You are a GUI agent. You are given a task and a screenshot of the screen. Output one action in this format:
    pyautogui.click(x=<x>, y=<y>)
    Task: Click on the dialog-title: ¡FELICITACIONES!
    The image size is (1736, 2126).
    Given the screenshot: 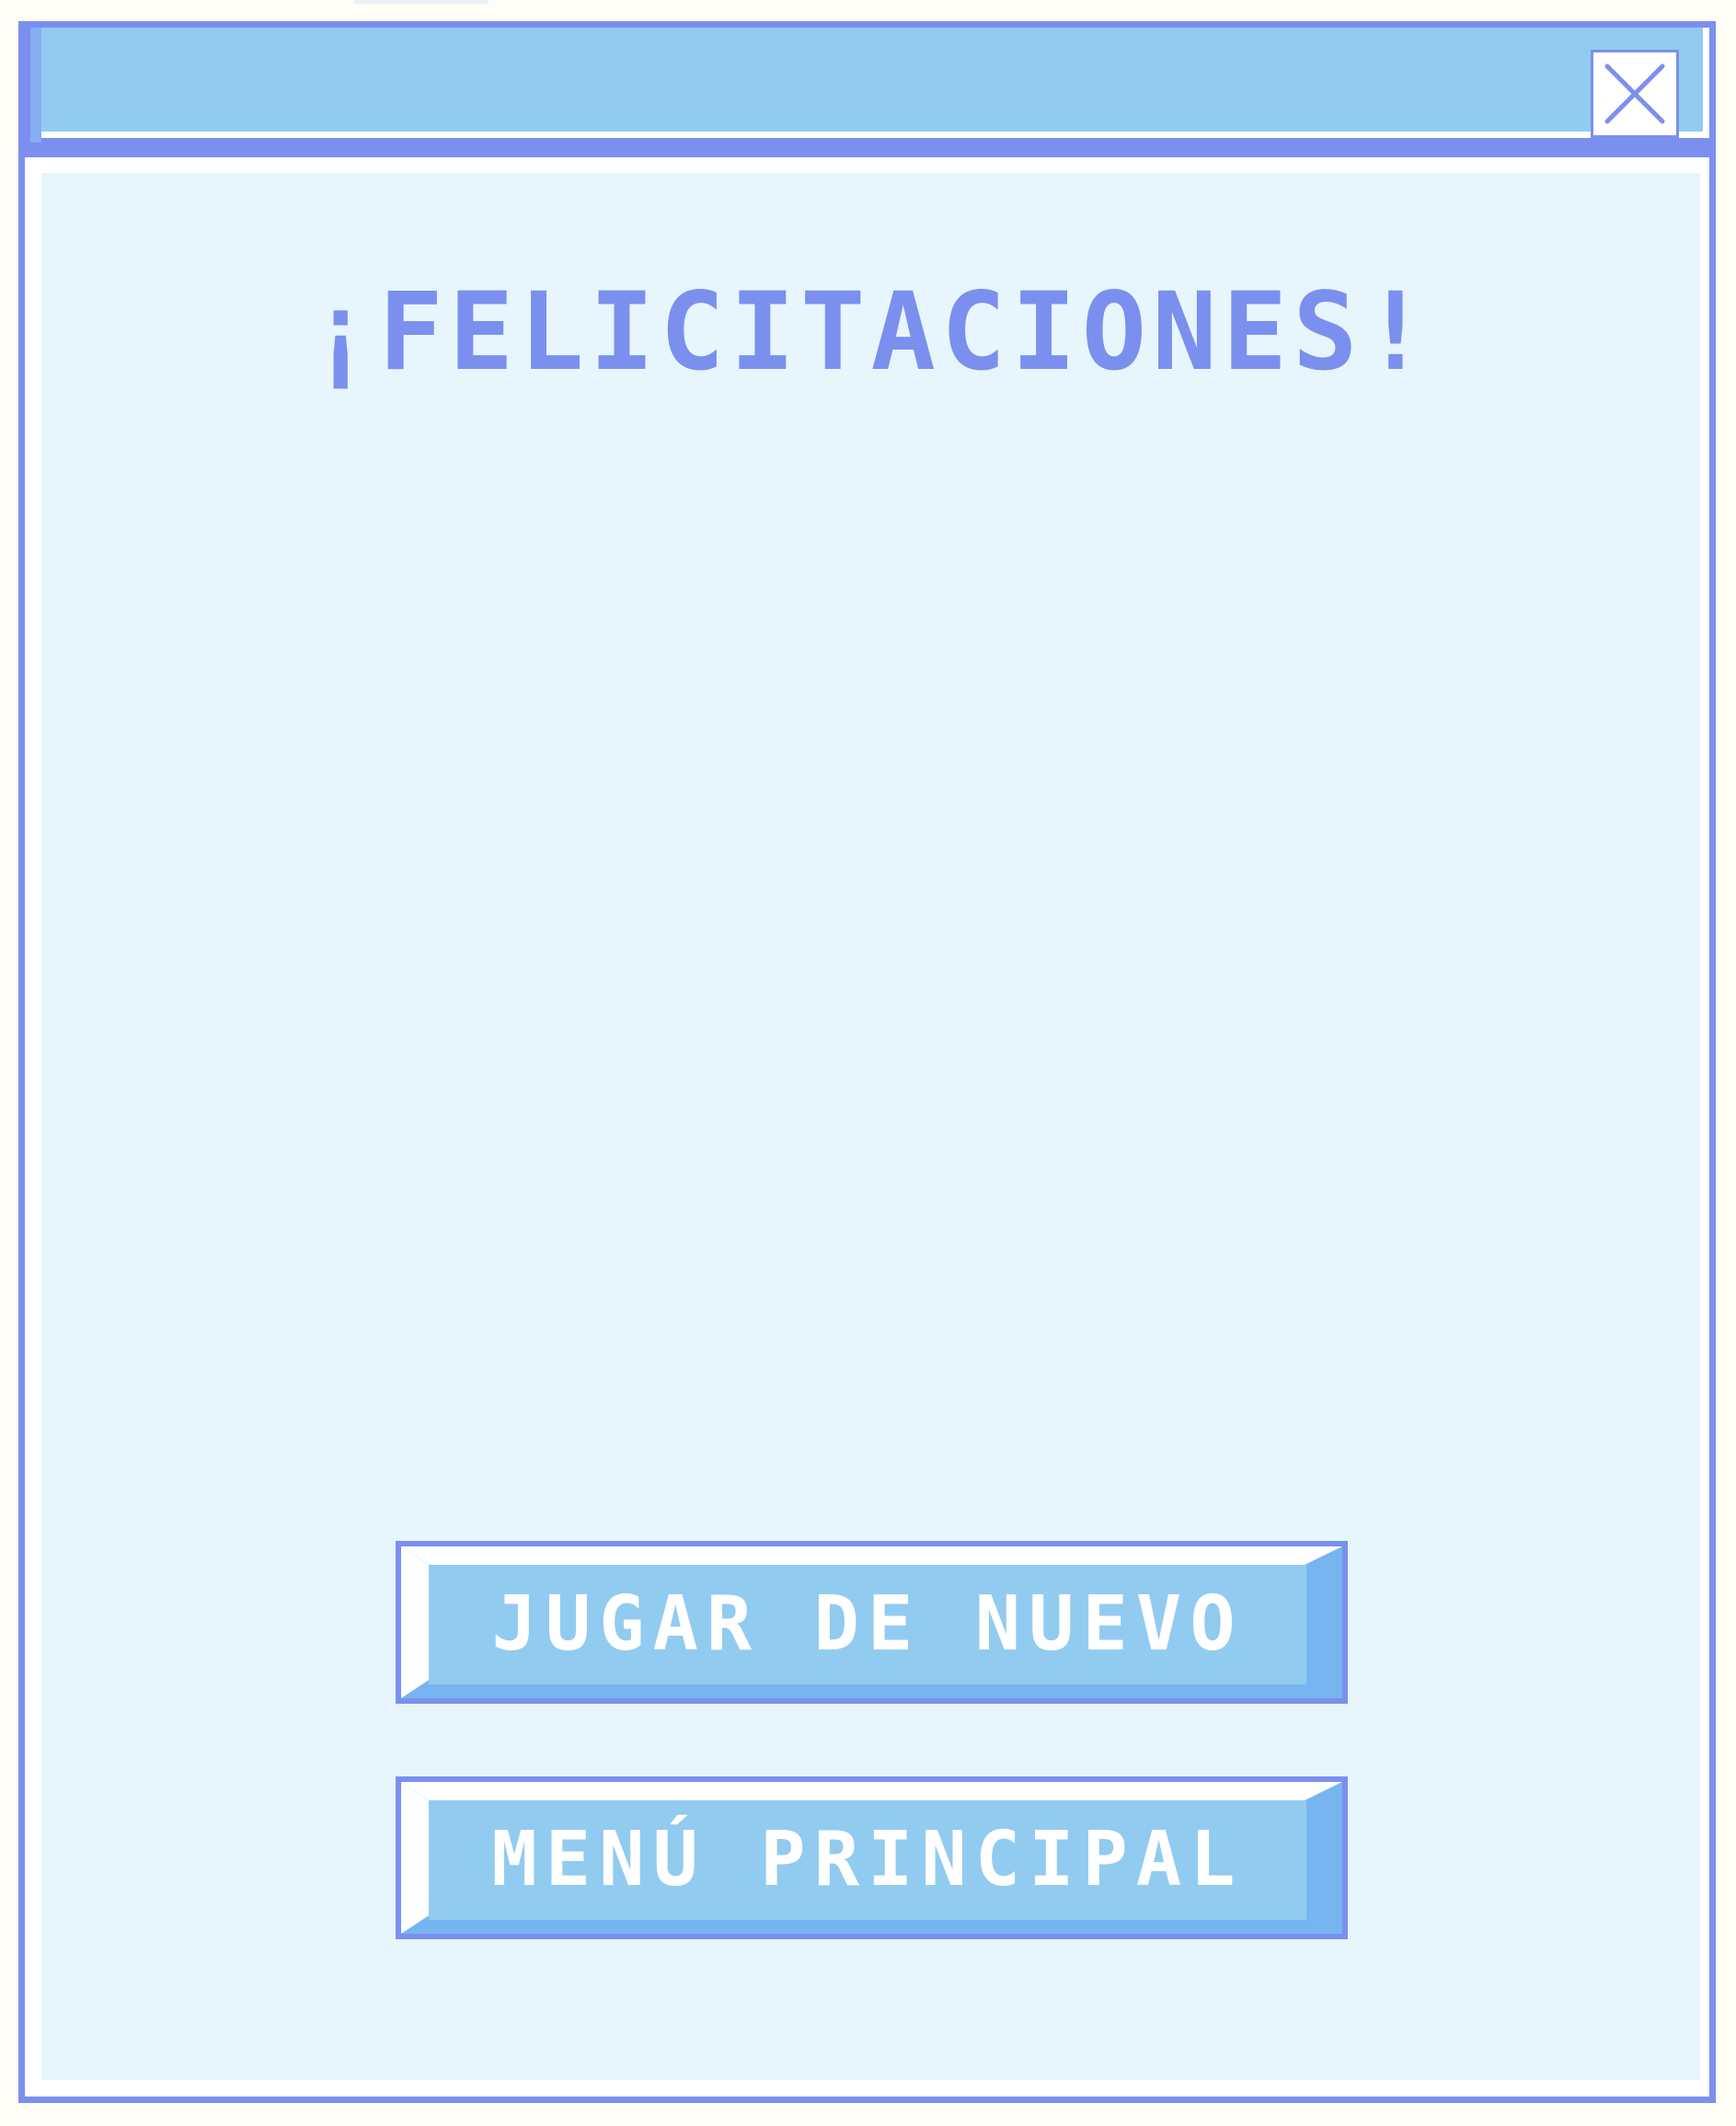 What is the action you would take?
    pyautogui.click(x=870, y=332)
    